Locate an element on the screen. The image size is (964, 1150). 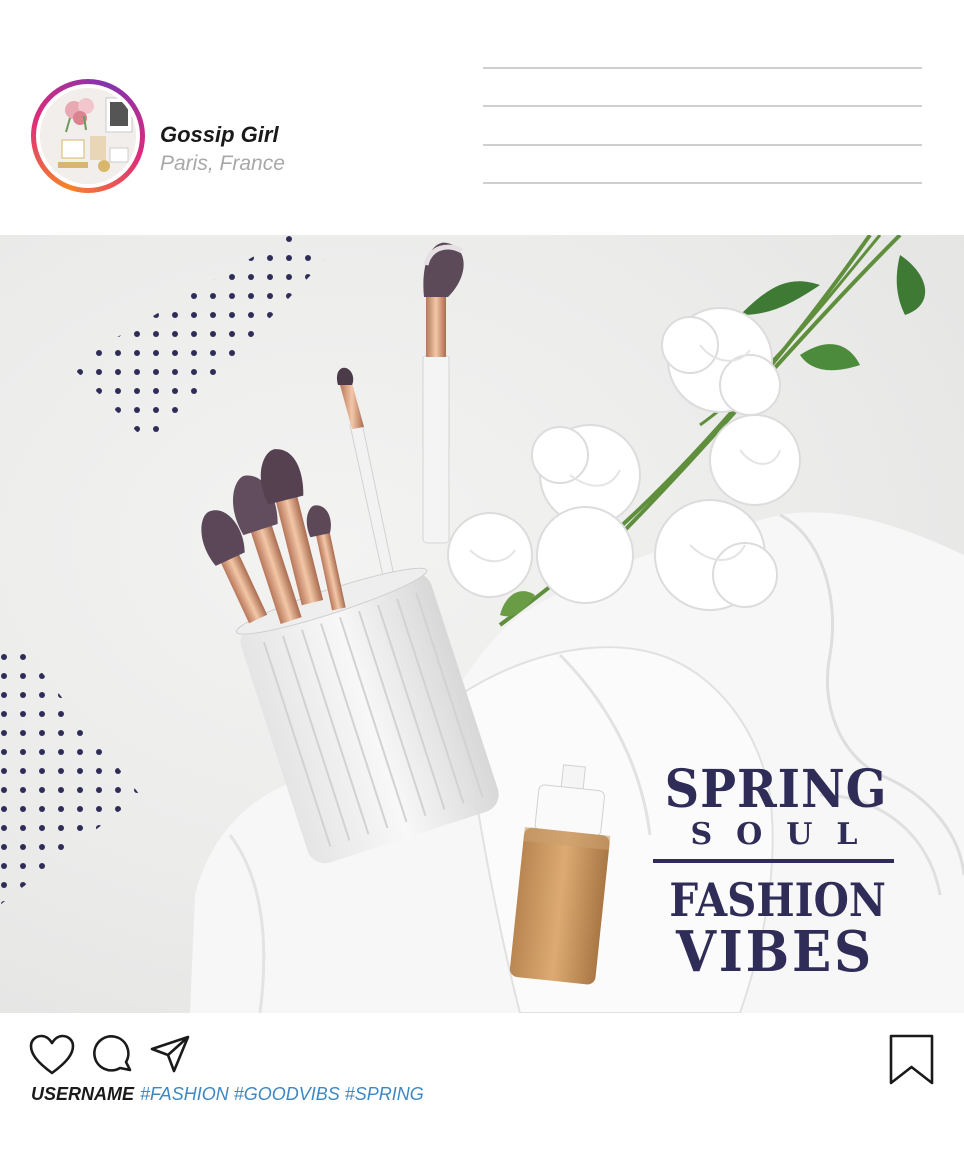
headline-soul: SOUL is located at coordinates (786, 834).